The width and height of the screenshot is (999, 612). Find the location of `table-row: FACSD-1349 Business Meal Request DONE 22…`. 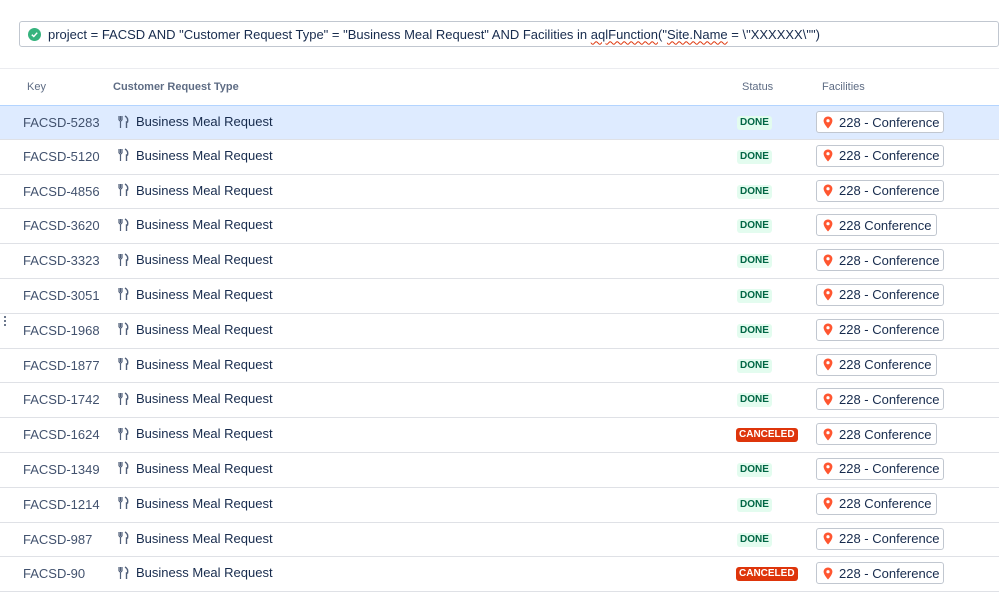

table-row: FACSD-1349 Business Meal Request DONE 22… is located at coordinates (499, 470).